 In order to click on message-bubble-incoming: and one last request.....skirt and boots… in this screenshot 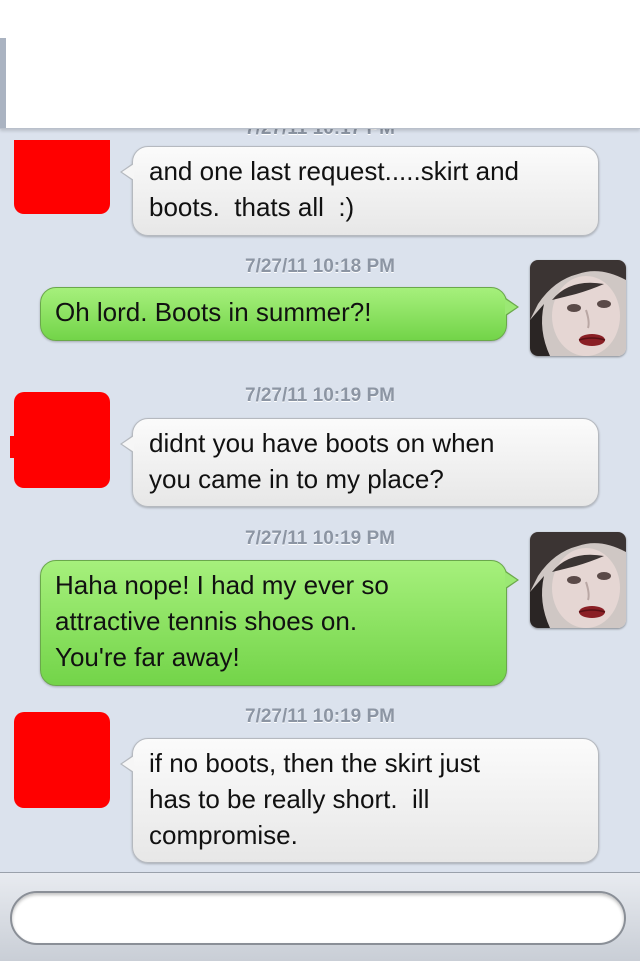, I will do `click(359, 191)`.